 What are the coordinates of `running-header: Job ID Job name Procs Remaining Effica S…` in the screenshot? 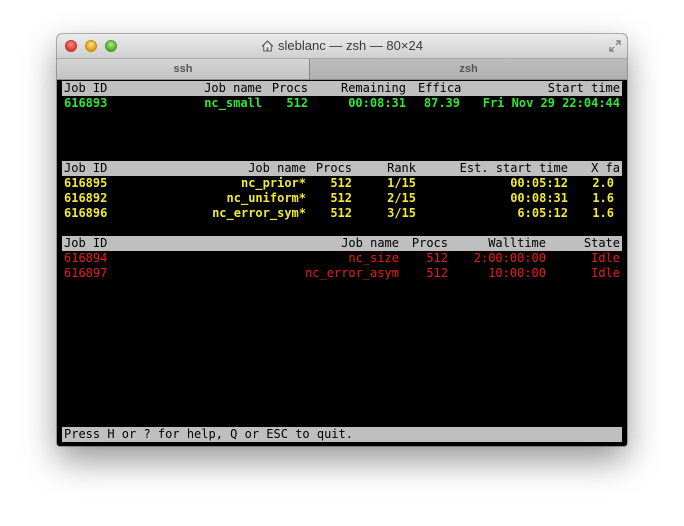 It's located at (342, 88).